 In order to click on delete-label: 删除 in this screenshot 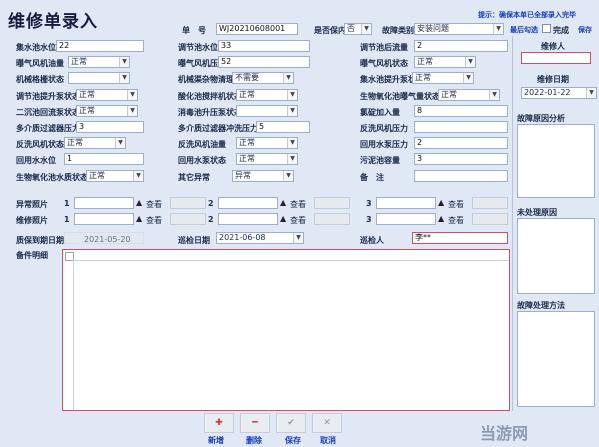, I will do `click(254, 440)`.